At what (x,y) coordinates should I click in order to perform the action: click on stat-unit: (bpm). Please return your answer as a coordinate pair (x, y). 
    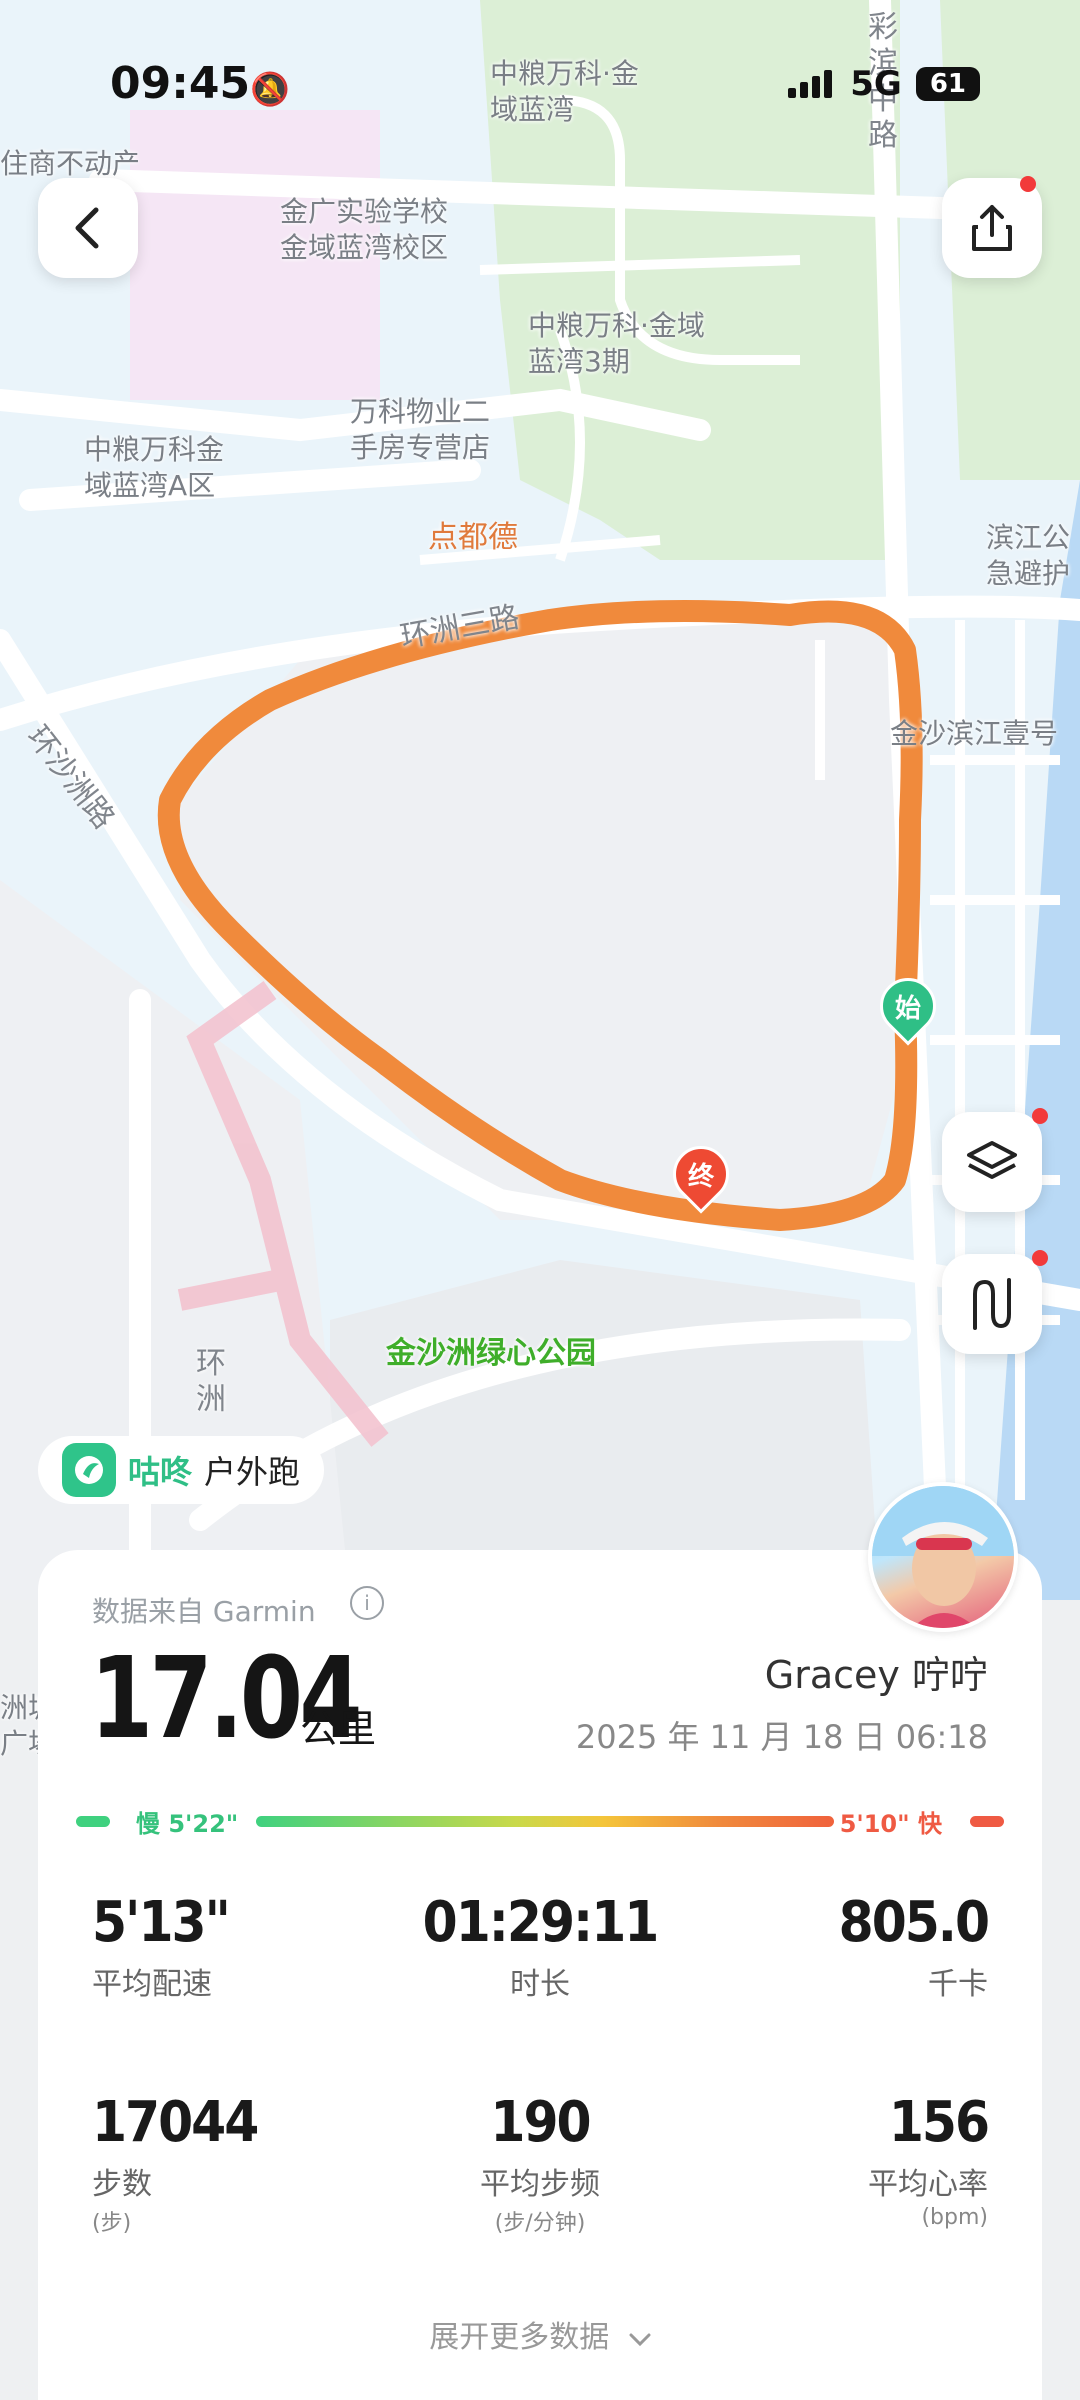
    Looking at the image, I should click on (954, 2217).